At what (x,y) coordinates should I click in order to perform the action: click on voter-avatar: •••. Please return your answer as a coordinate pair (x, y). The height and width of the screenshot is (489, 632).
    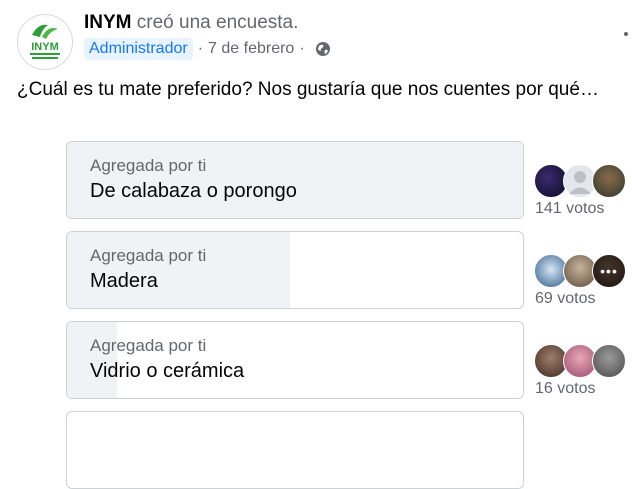
    Looking at the image, I should click on (609, 271).